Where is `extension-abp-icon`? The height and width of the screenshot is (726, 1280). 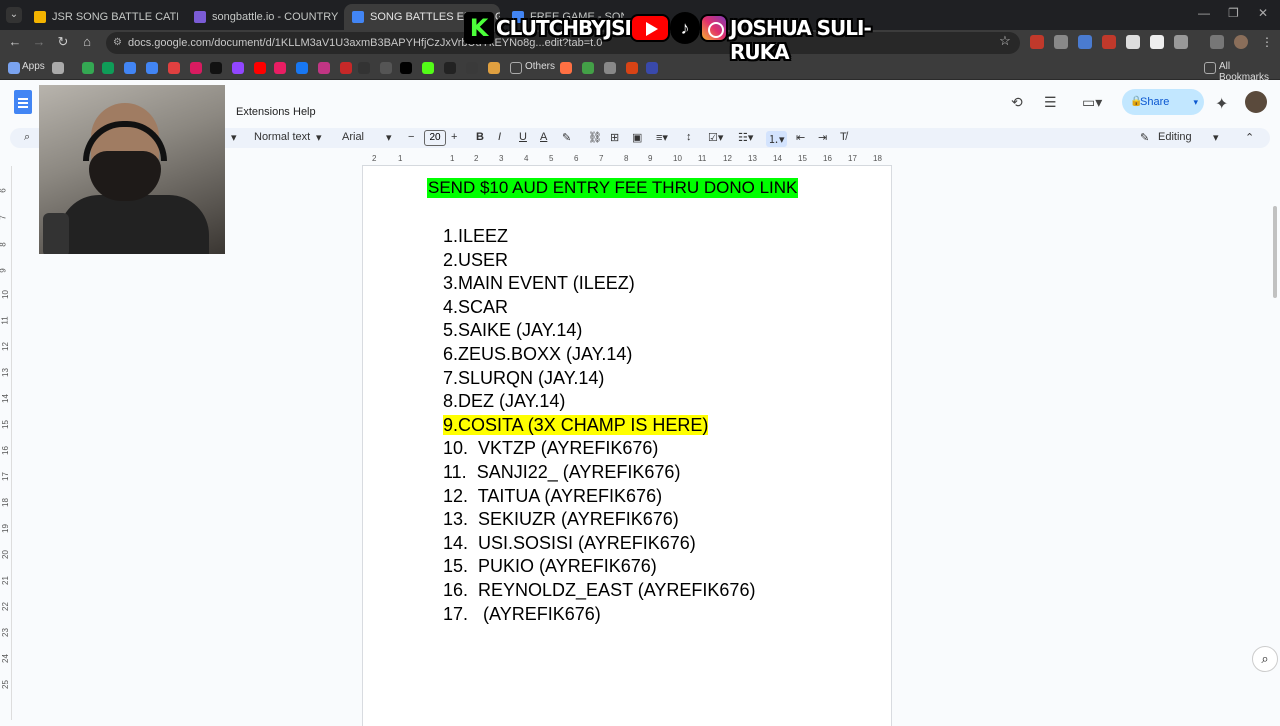 extension-abp-icon is located at coordinates (1037, 42).